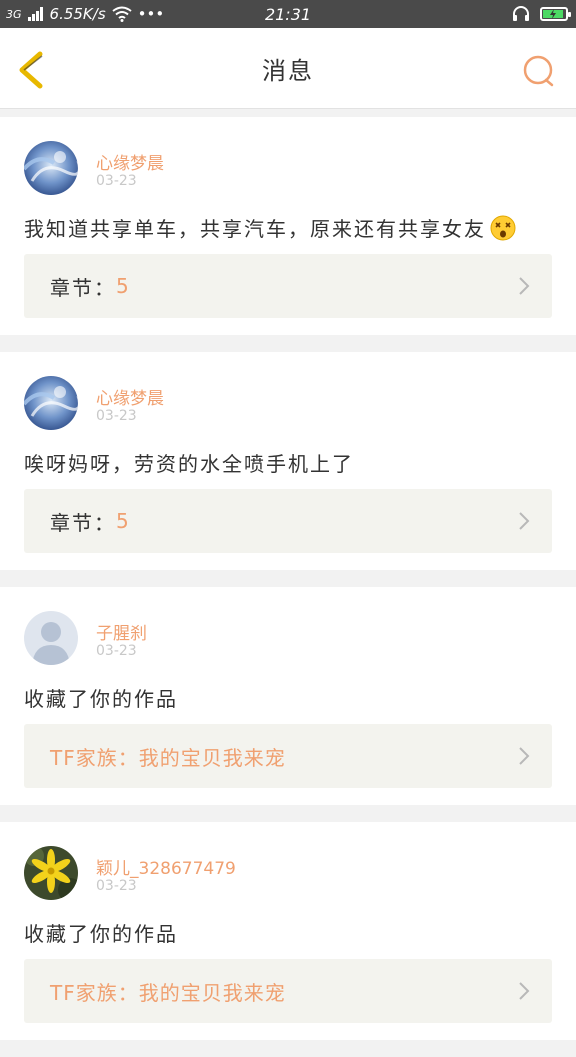 This screenshot has height=1057, width=576. What do you see at coordinates (555, 14) in the screenshot?
I see `battery-icon` at bounding box center [555, 14].